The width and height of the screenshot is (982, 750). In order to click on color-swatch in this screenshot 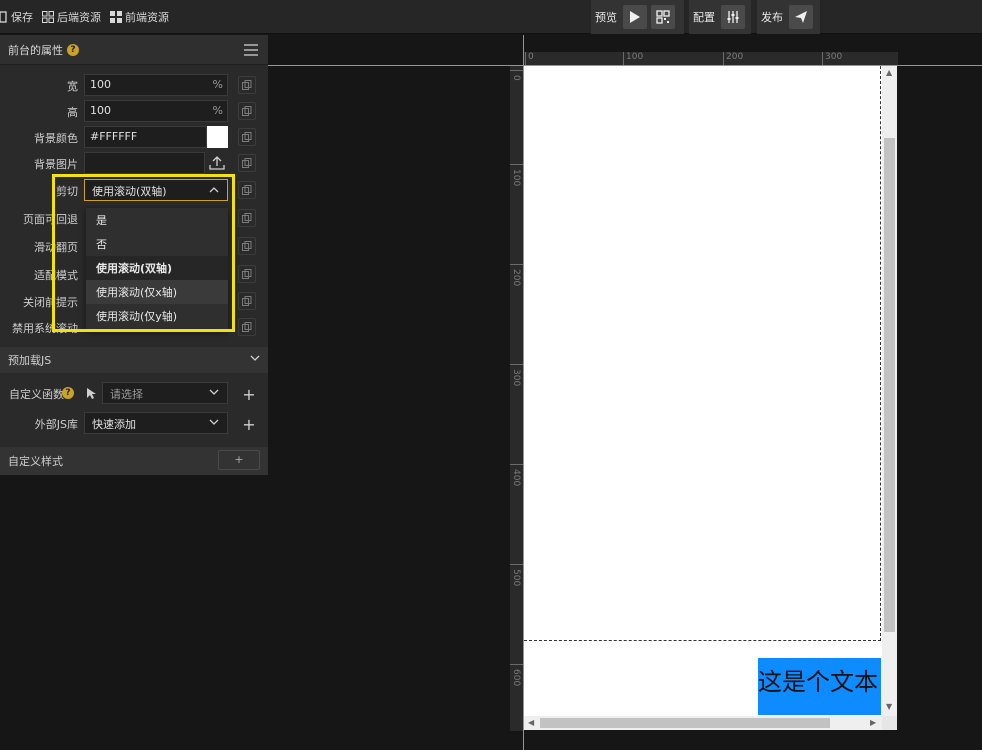, I will do `click(217, 137)`.